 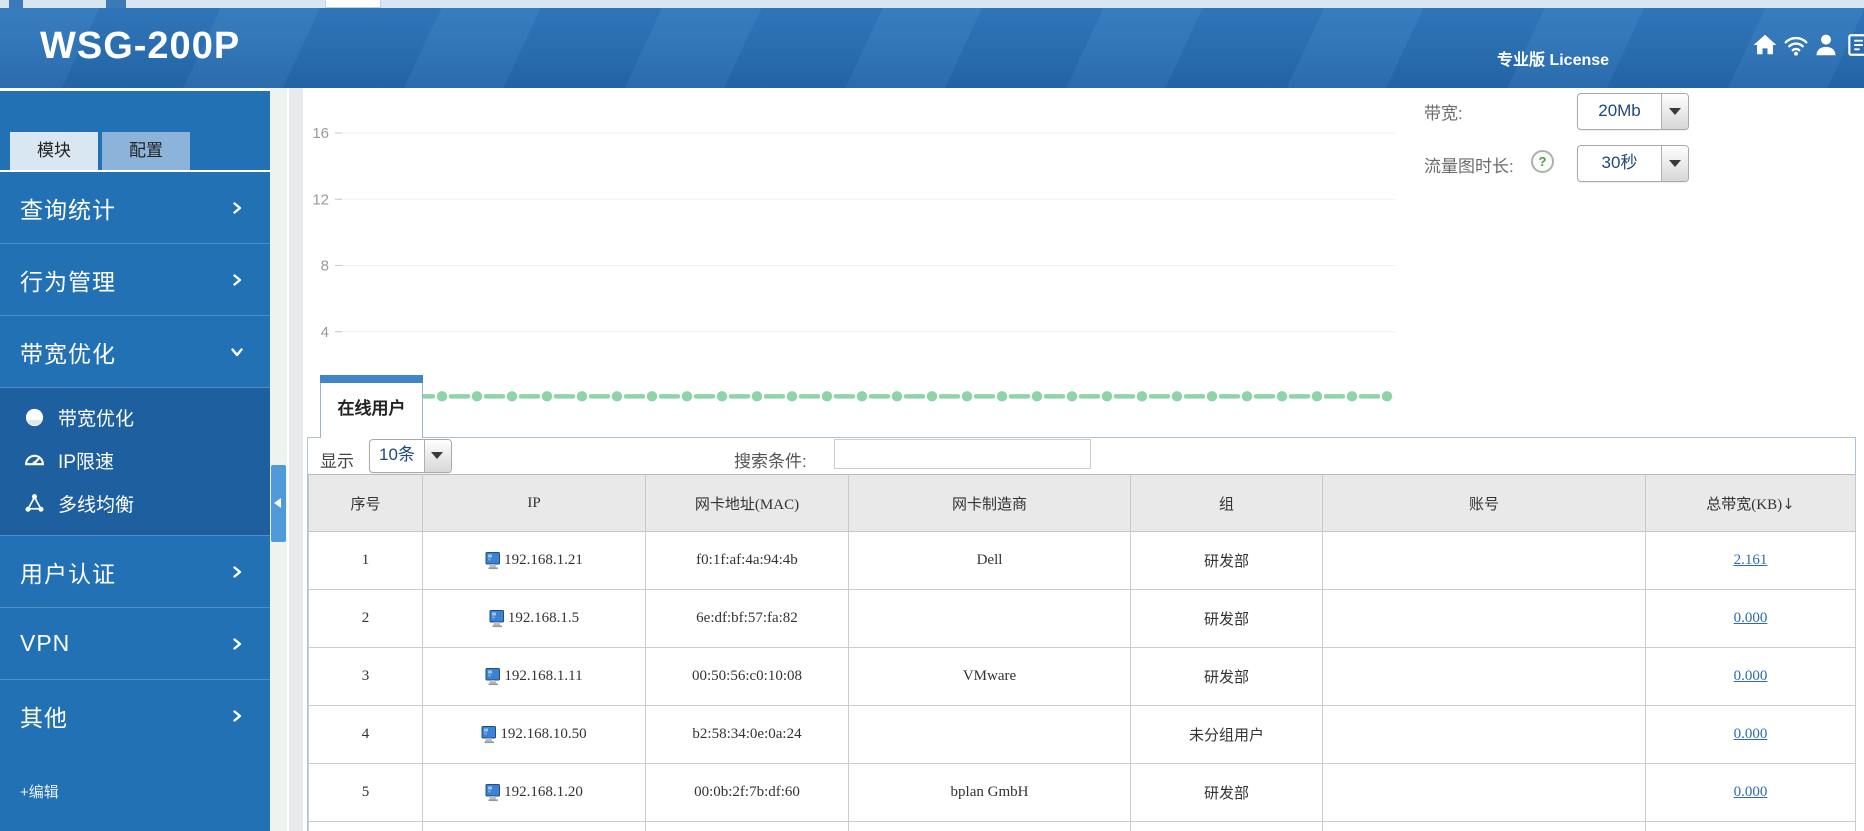 What do you see at coordinates (534, 826) in the screenshot?
I see `cell-ip: 192.168.1.137` at bounding box center [534, 826].